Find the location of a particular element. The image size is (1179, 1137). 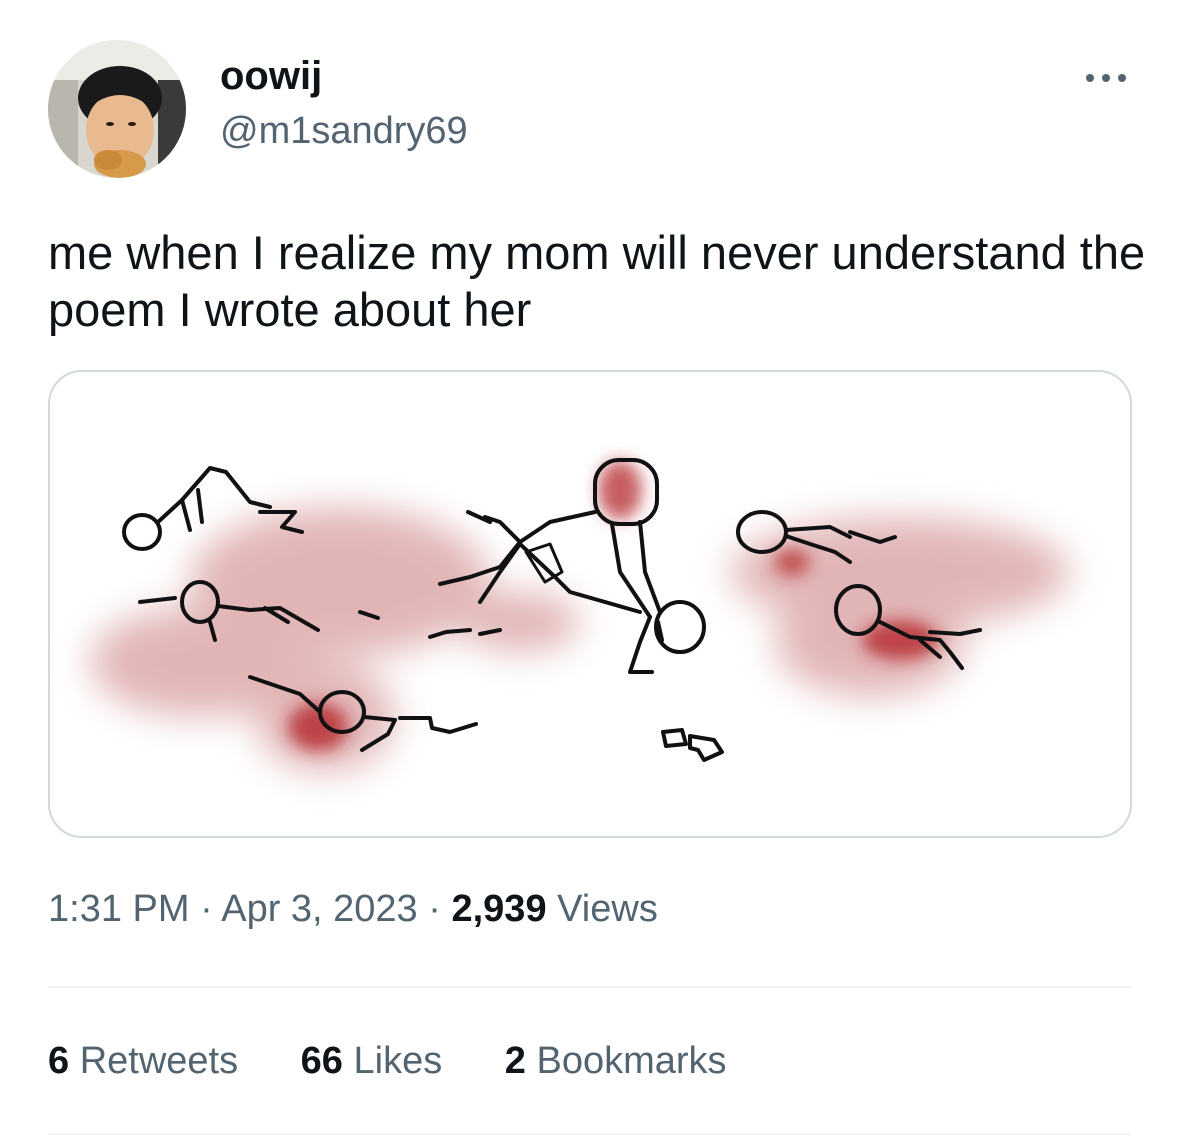

engagement-stats: 6 Retweets 66 Likes 2 Bookmarks is located at coordinates (413, 1061).